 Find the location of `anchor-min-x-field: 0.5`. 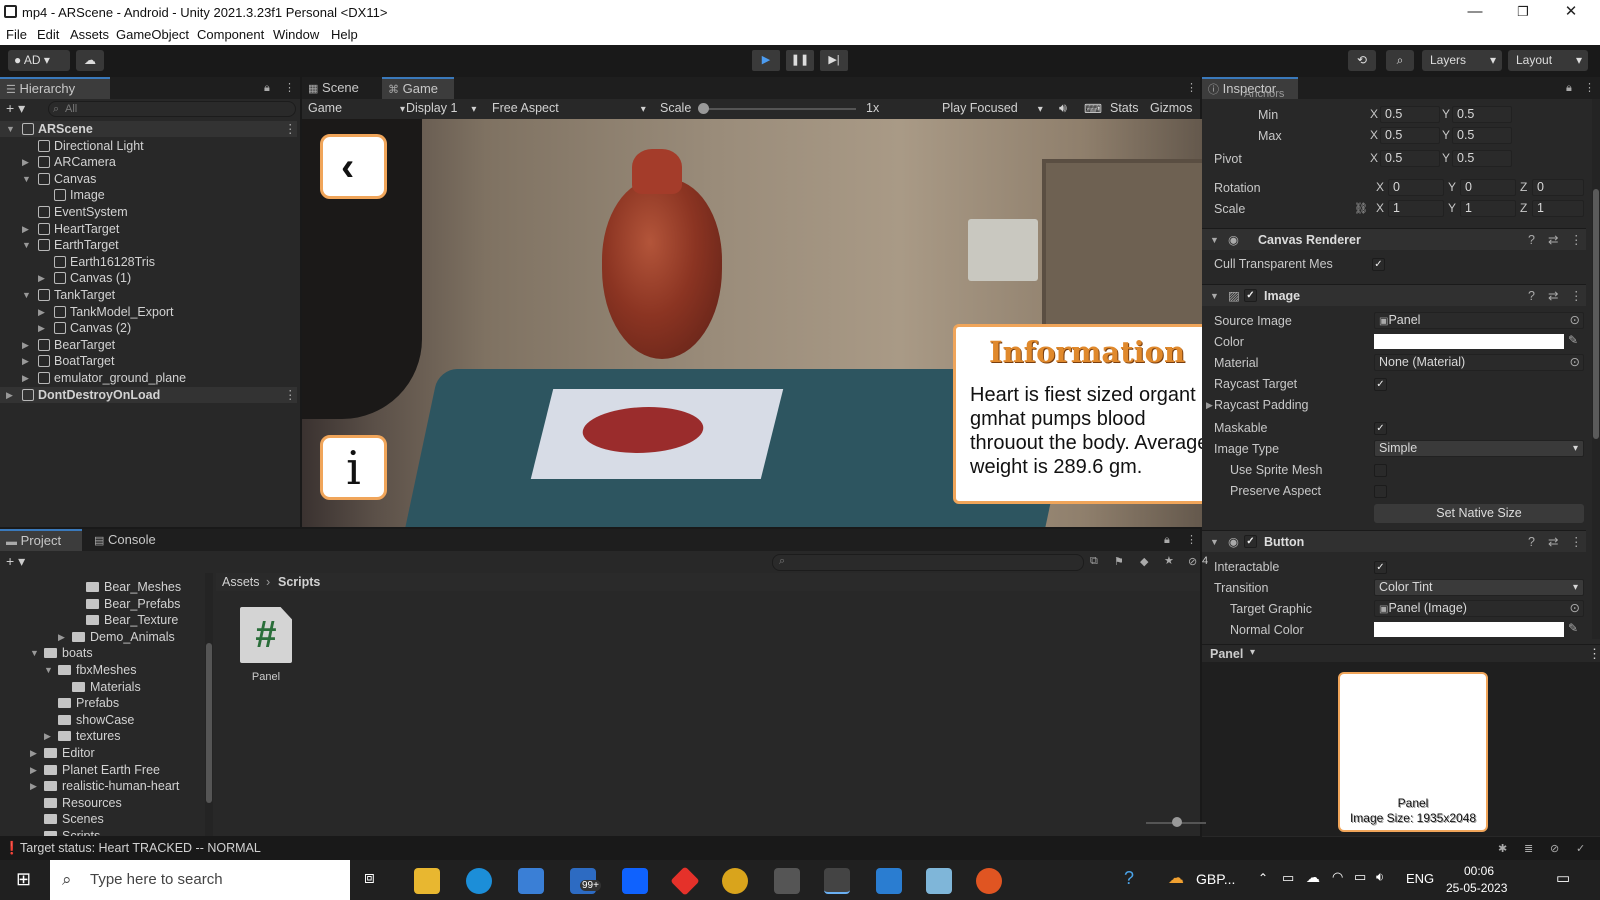

anchor-min-x-field: 0.5 is located at coordinates (1410, 114).